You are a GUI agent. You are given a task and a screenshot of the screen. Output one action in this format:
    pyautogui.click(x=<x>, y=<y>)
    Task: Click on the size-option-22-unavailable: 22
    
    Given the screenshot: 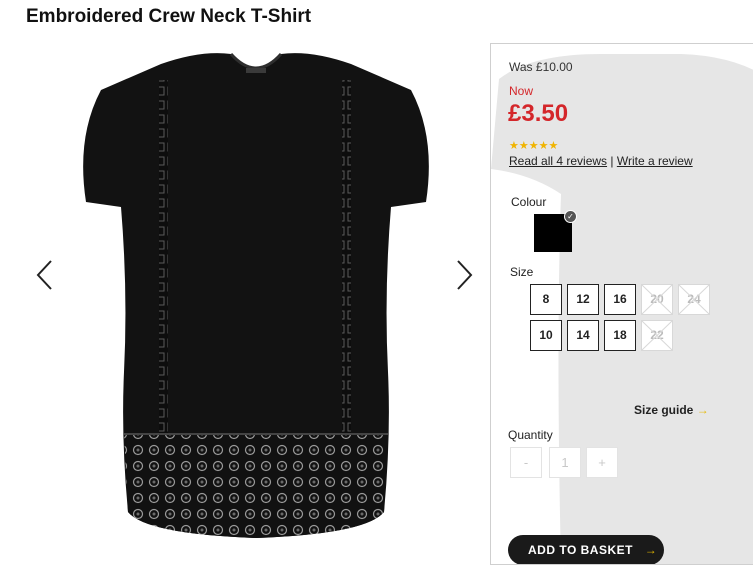 What is the action you would take?
    pyautogui.click(x=657, y=335)
    